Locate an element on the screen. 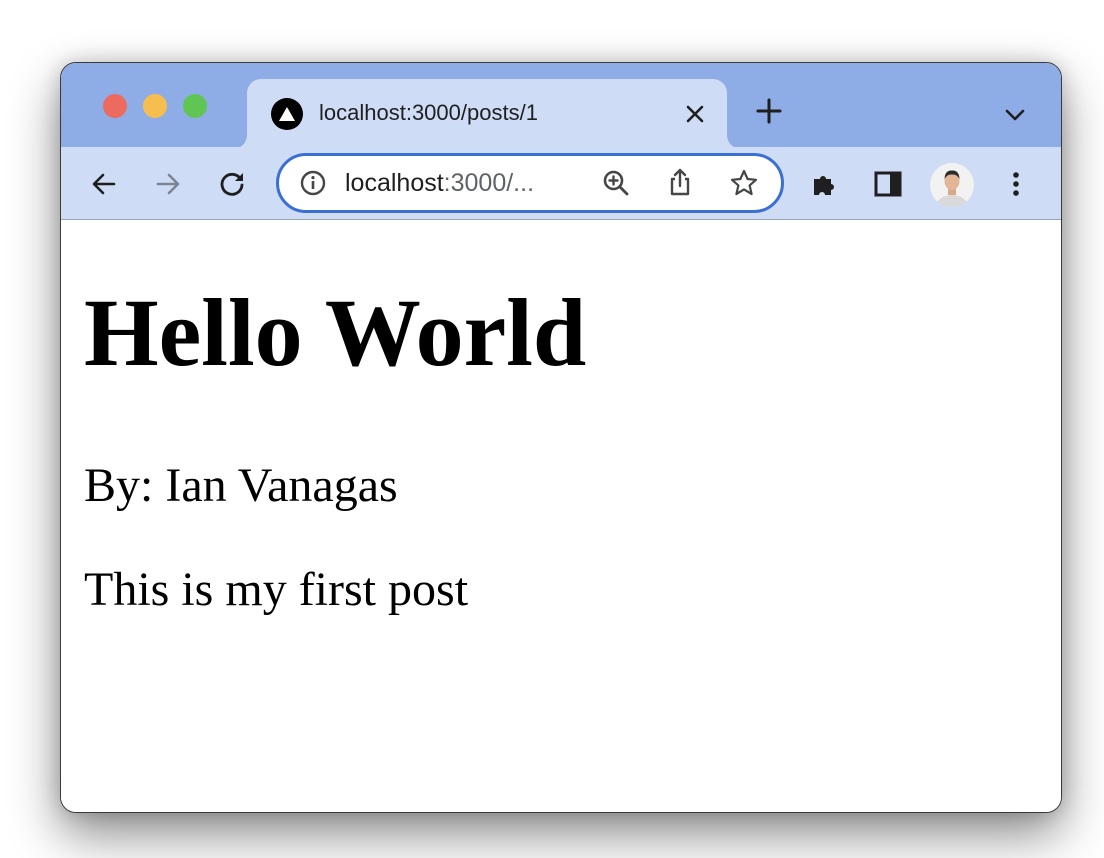 This screenshot has height=858, width=1104. post-author: By: Ian Vanagas is located at coordinates (241, 485).